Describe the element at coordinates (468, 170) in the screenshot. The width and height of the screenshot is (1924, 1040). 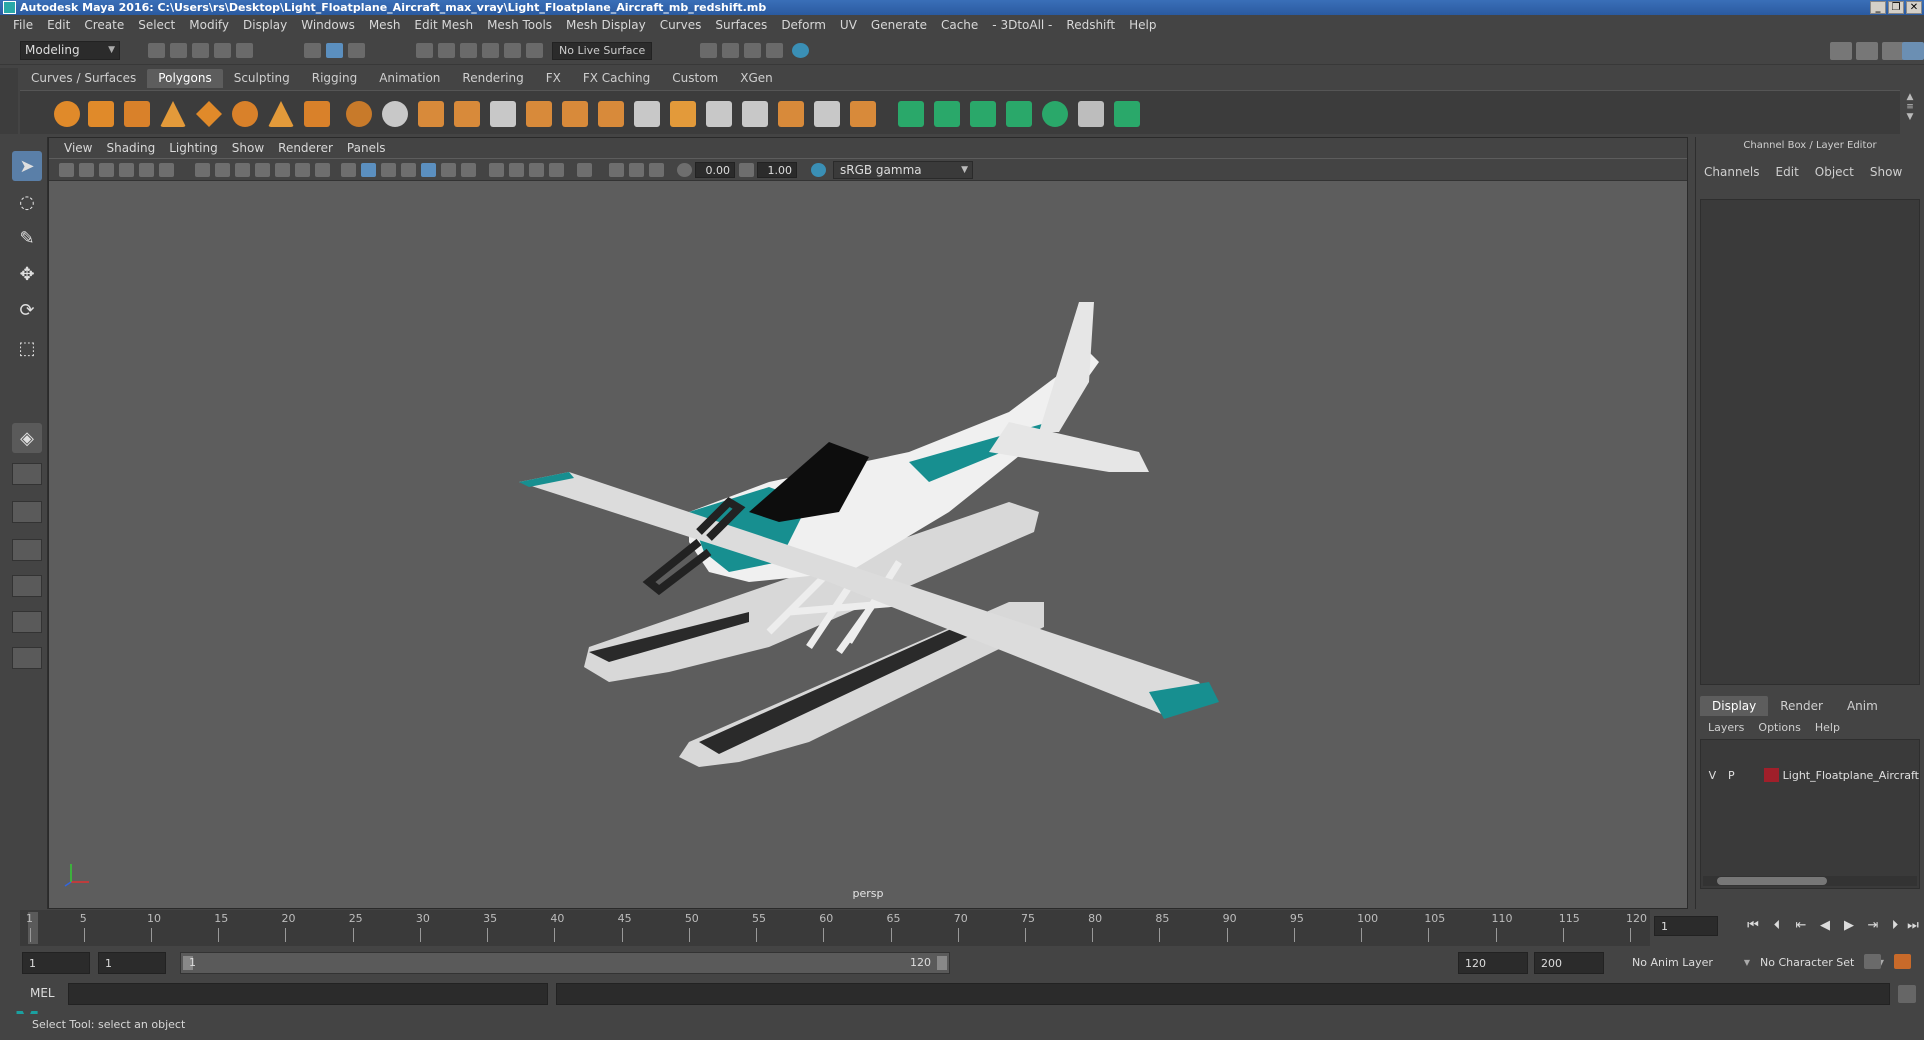
I see `shadows-icon` at that location.